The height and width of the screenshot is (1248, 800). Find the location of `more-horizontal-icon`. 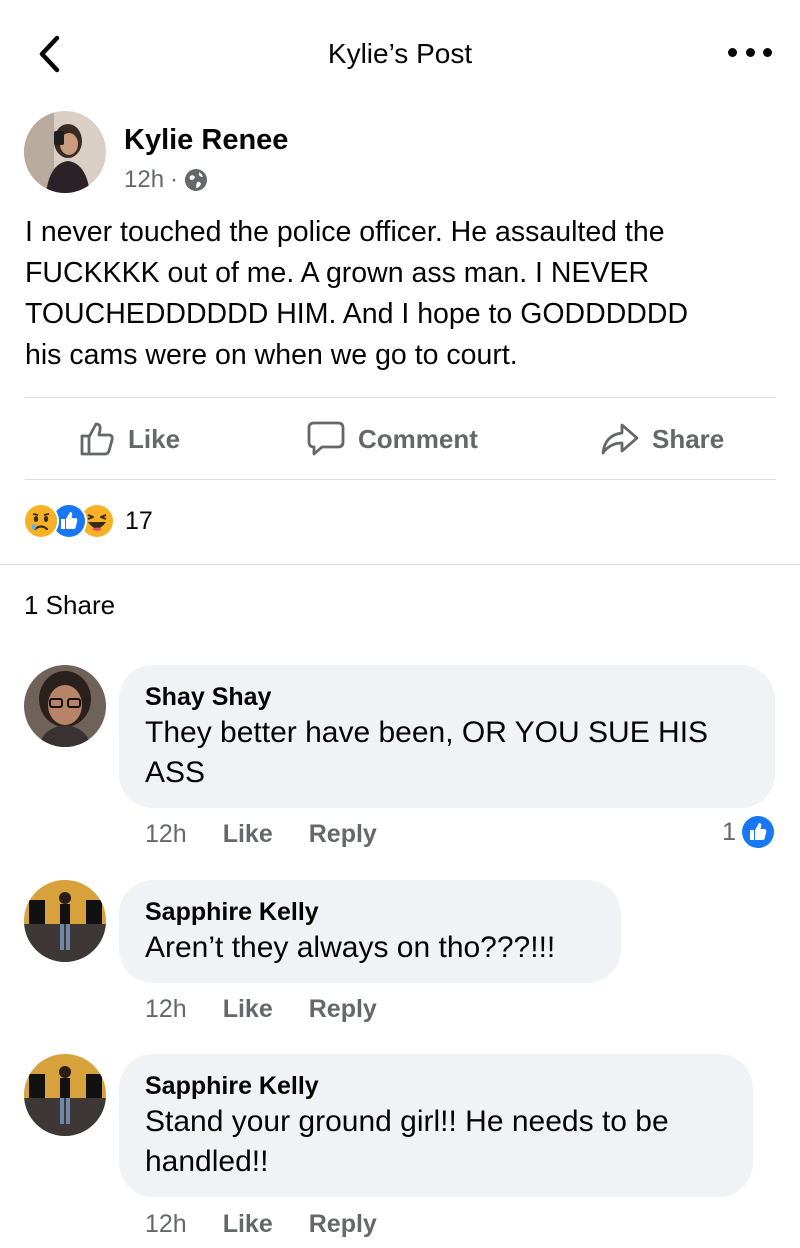

more-horizontal-icon is located at coordinates (732, 52).